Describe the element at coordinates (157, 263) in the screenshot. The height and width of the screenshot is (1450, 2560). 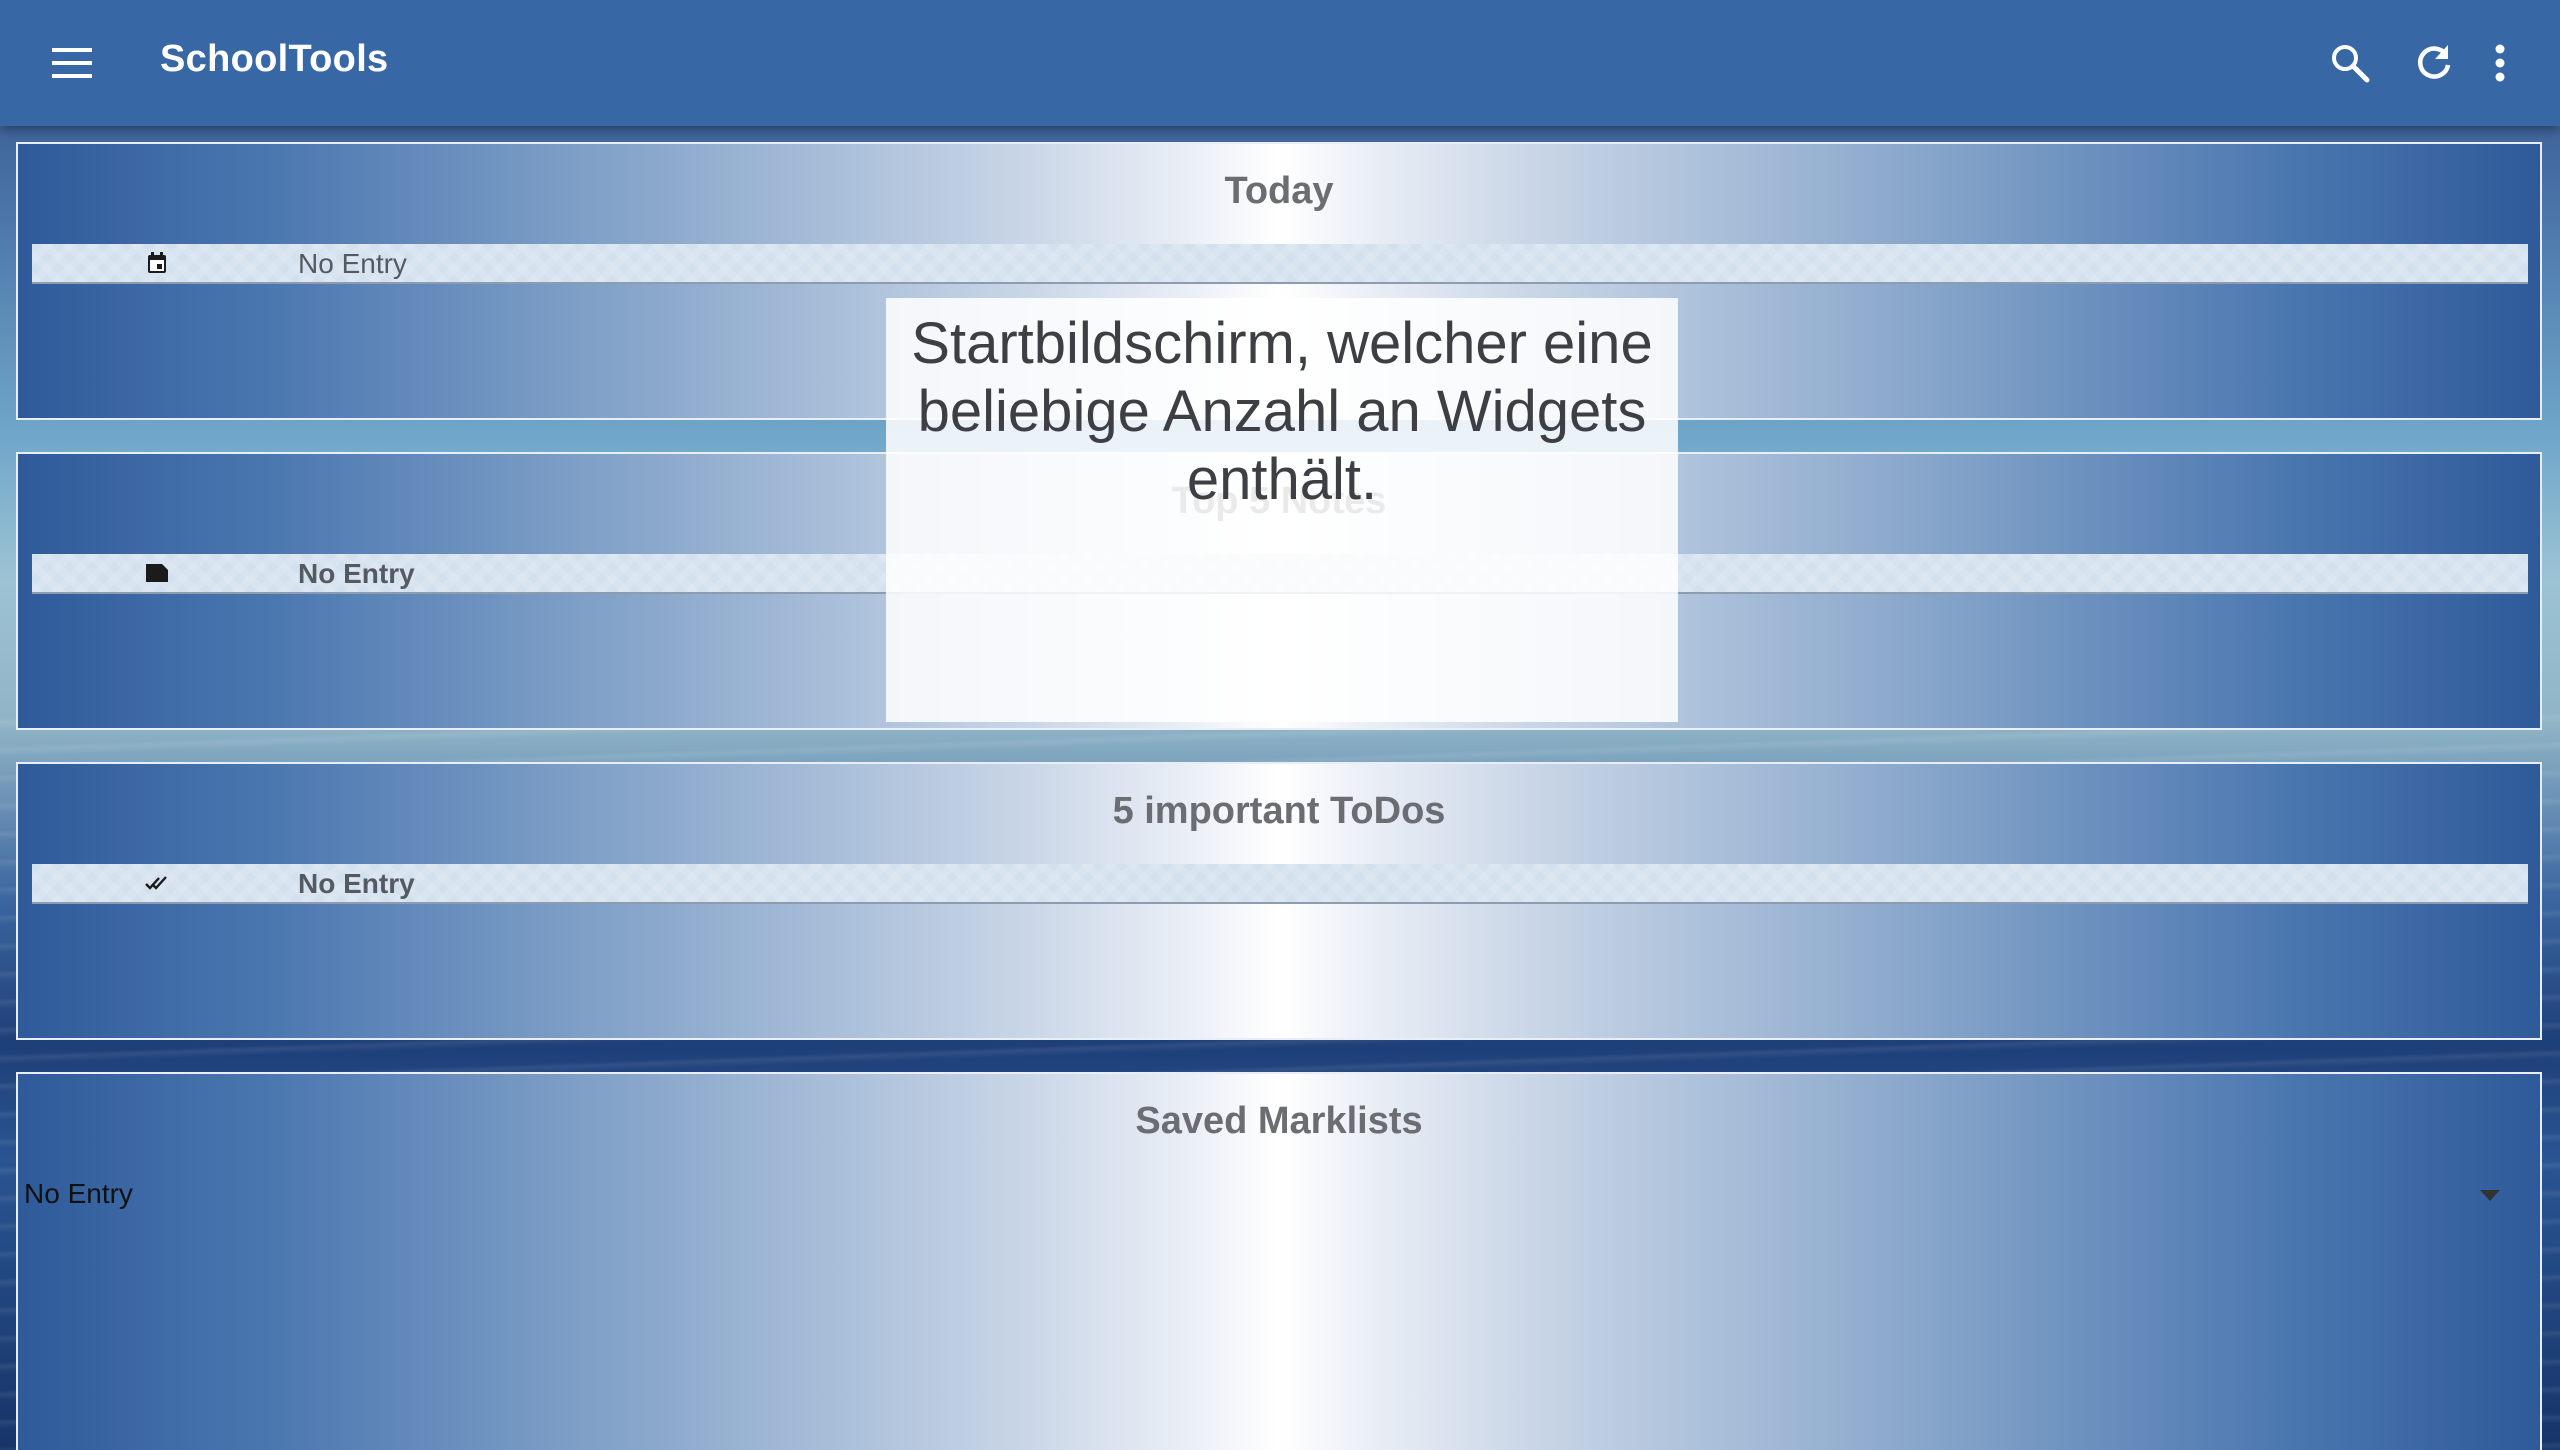
I see `calendar-icon` at that location.